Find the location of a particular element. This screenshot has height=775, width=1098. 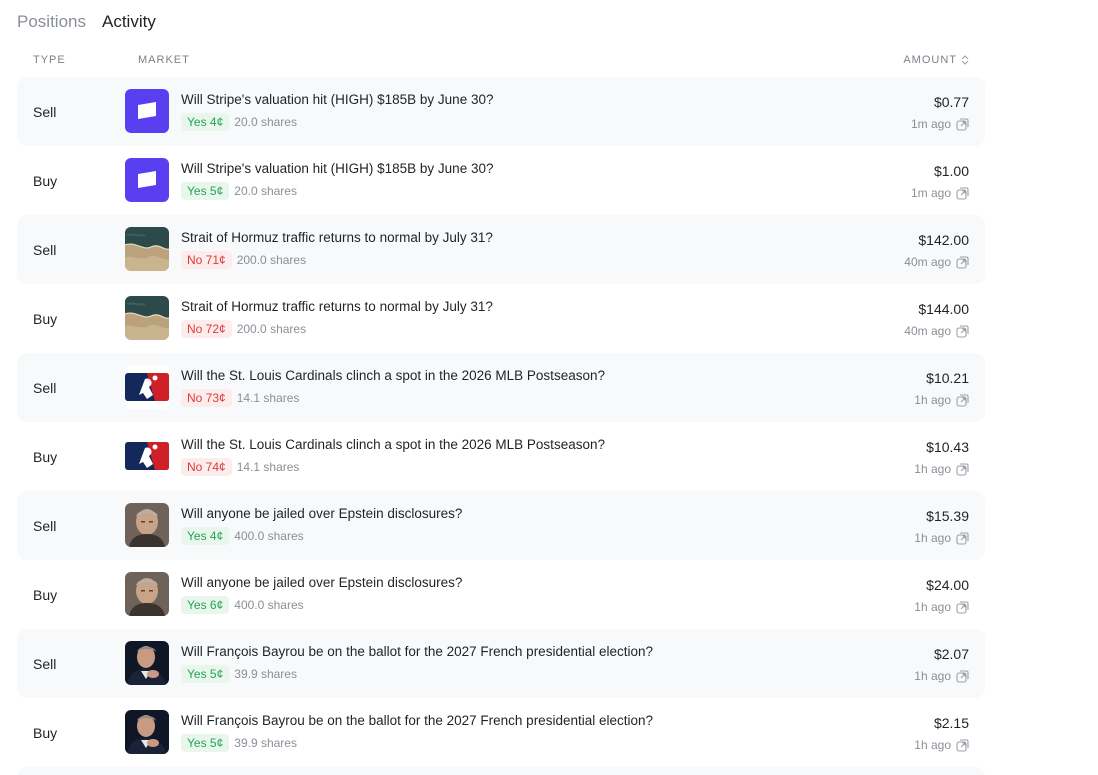

trade-details: Yes 5¢ 20.0 shares is located at coordinates (239, 191).